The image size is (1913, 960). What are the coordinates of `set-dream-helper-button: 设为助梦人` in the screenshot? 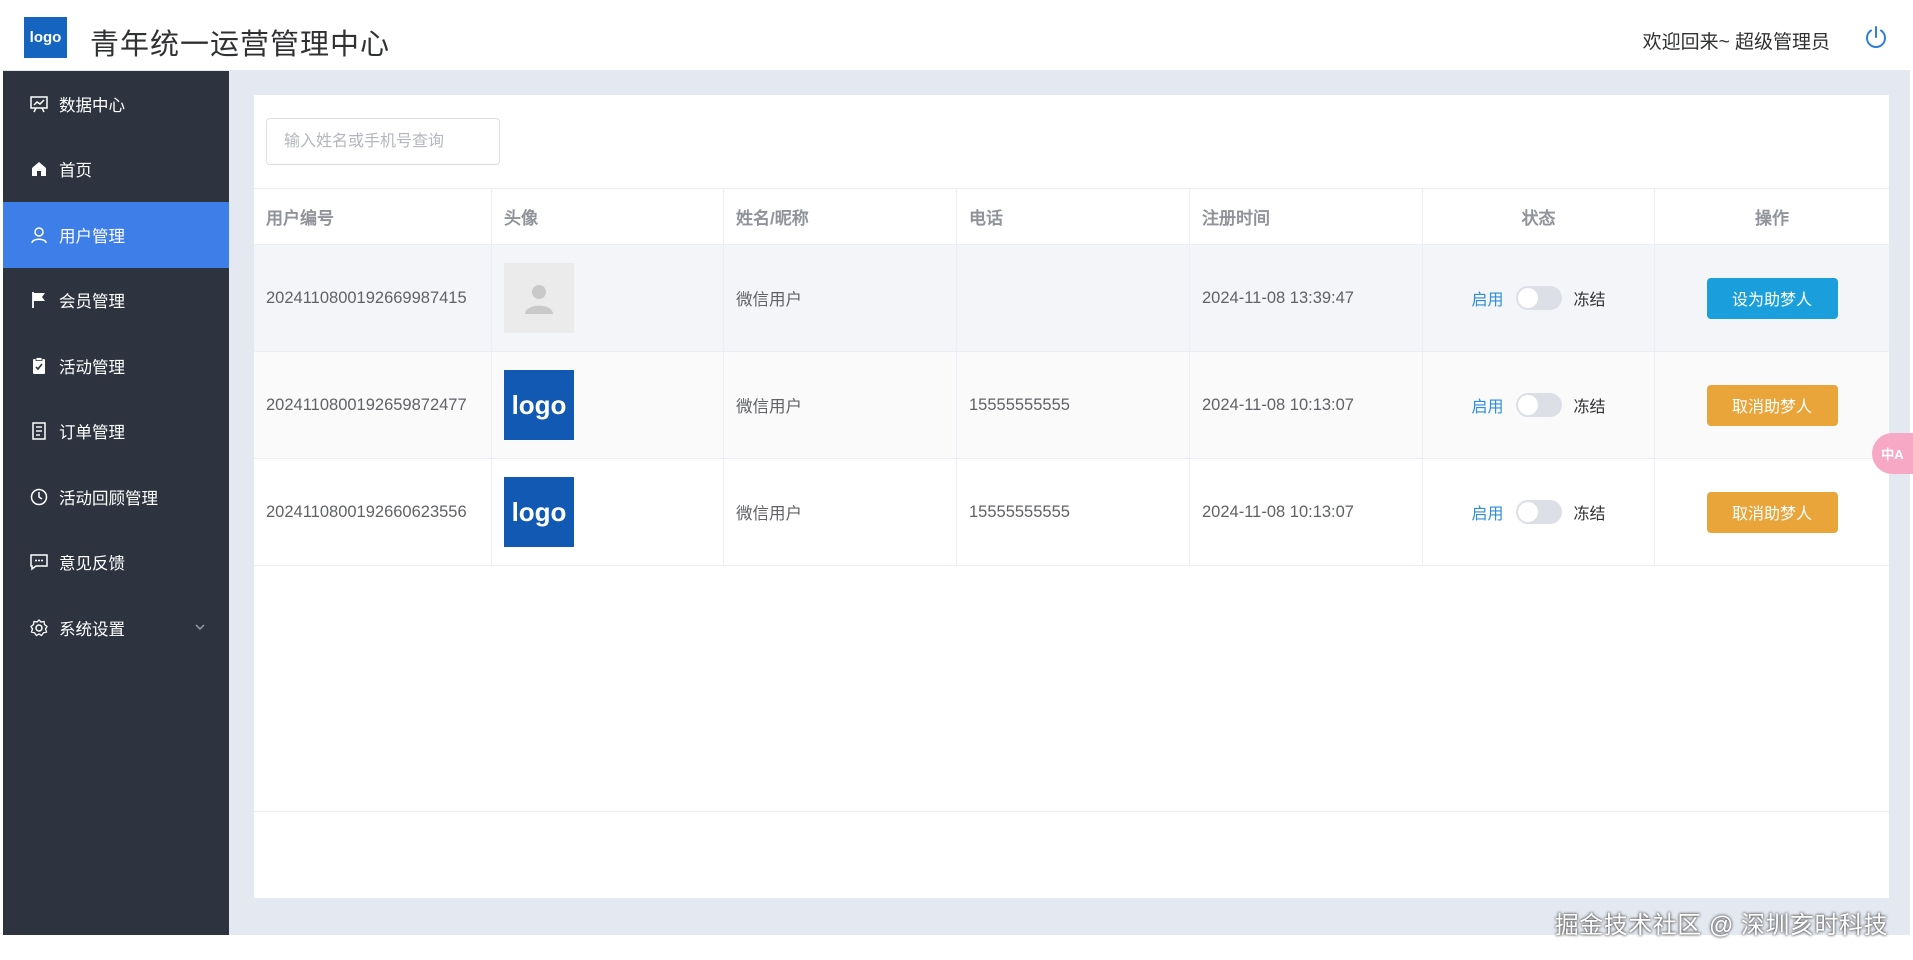 It's located at (1772, 298).